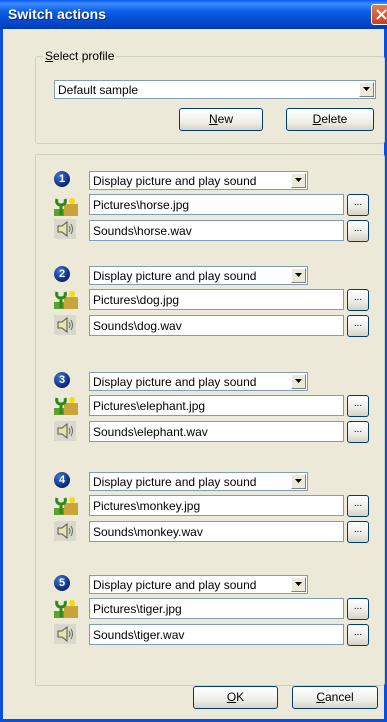 The width and height of the screenshot is (387, 722). I want to click on action-4-mode-dropdown: Display picture and play sound, so click(198, 481).